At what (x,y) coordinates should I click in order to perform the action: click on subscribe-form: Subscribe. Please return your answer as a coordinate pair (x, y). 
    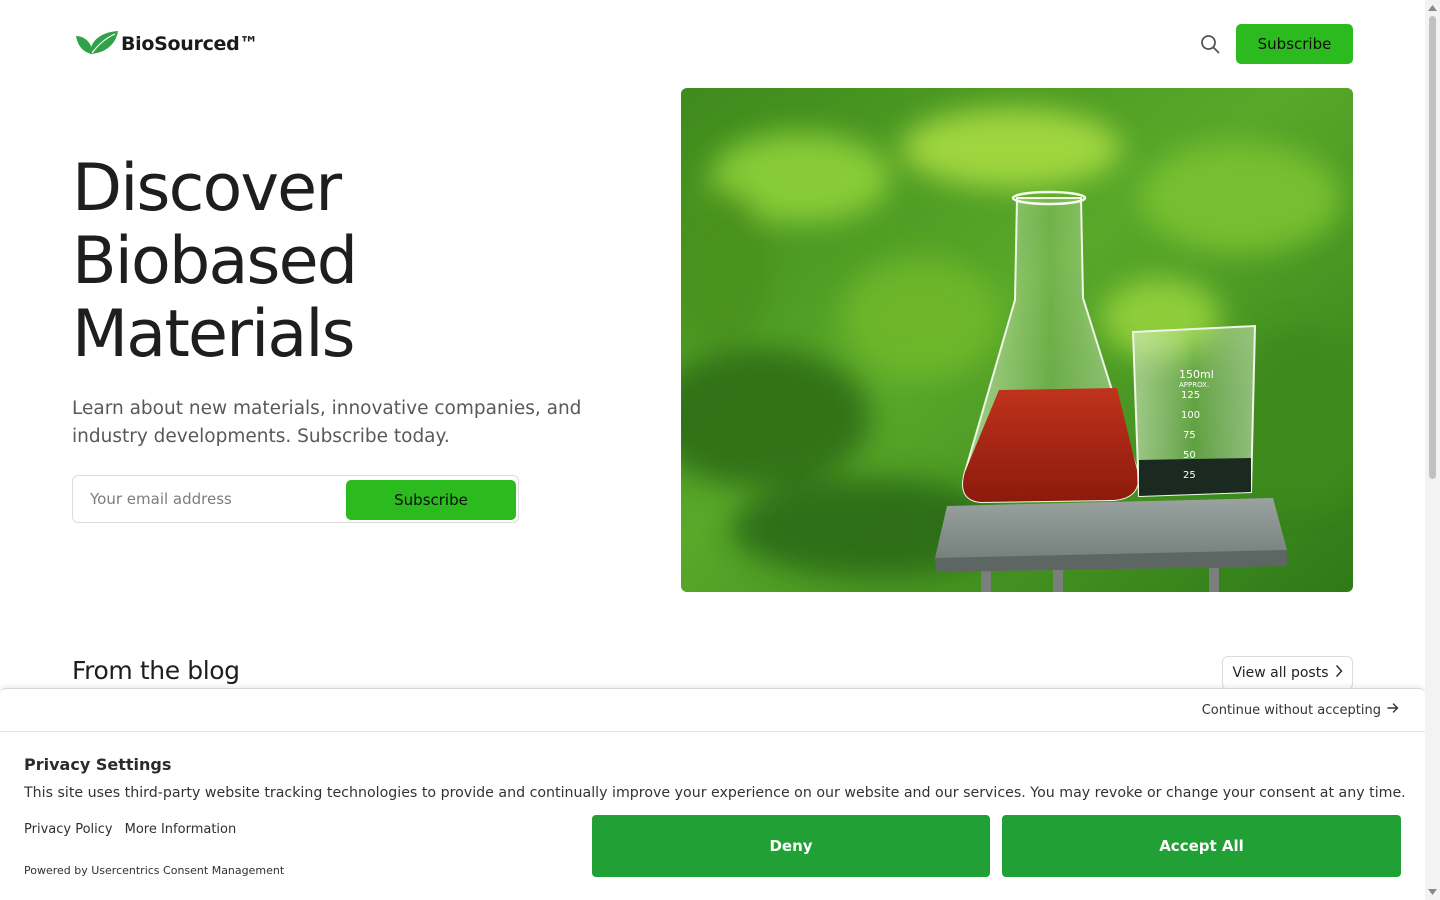
    Looking at the image, I should click on (295, 499).